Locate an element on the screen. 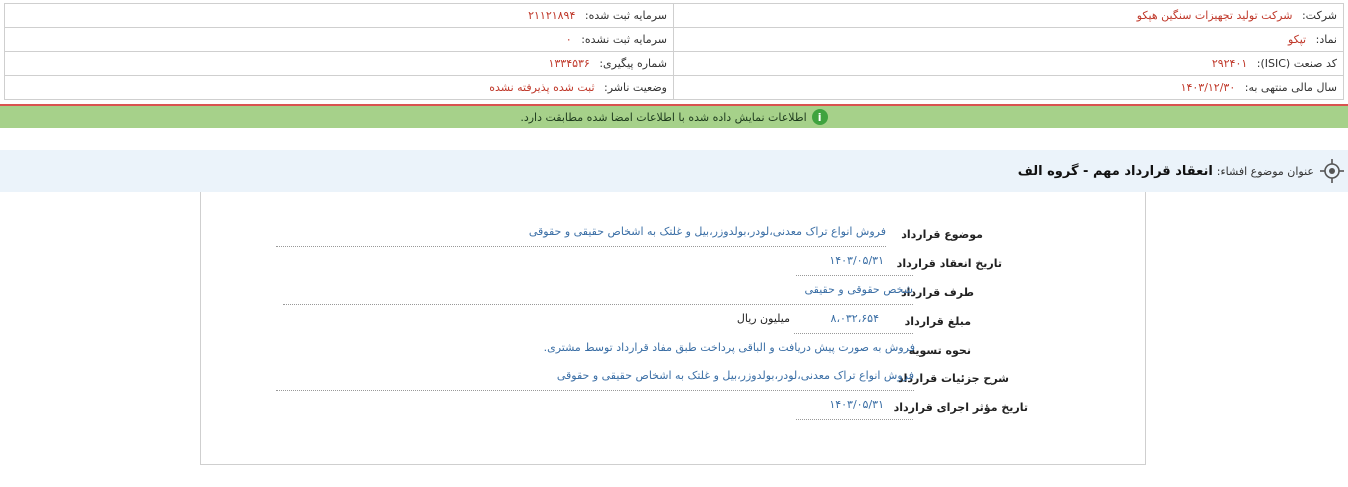 The image size is (1348, 487). isic-cell: کد صنعت (ISIC): ۲۹۲۴۰۱ is located at coordinates (1008, 63).